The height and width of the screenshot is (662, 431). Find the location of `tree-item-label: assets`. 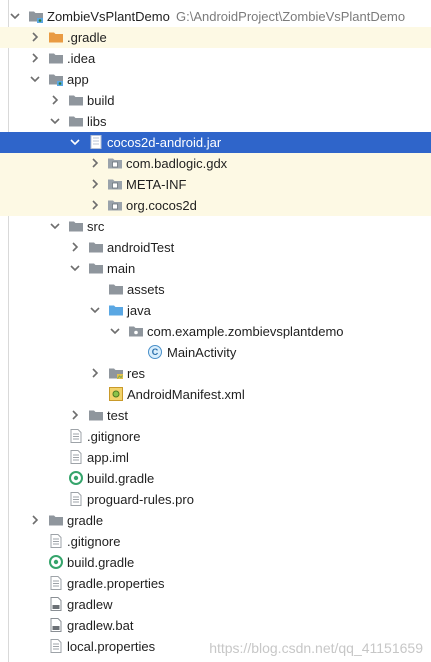

tree-item-label: assets is located at coordinates (146, 289).